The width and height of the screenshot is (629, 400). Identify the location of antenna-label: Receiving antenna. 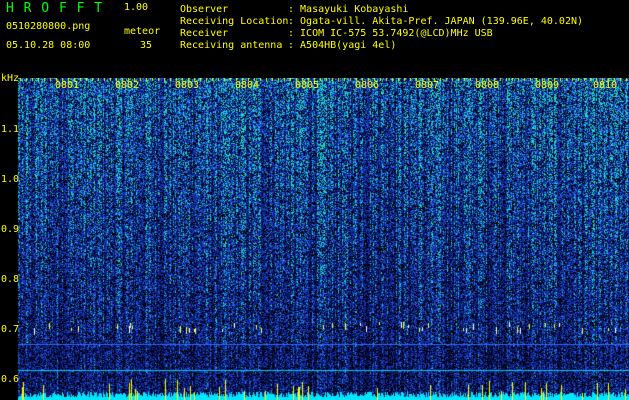
(231, 45).